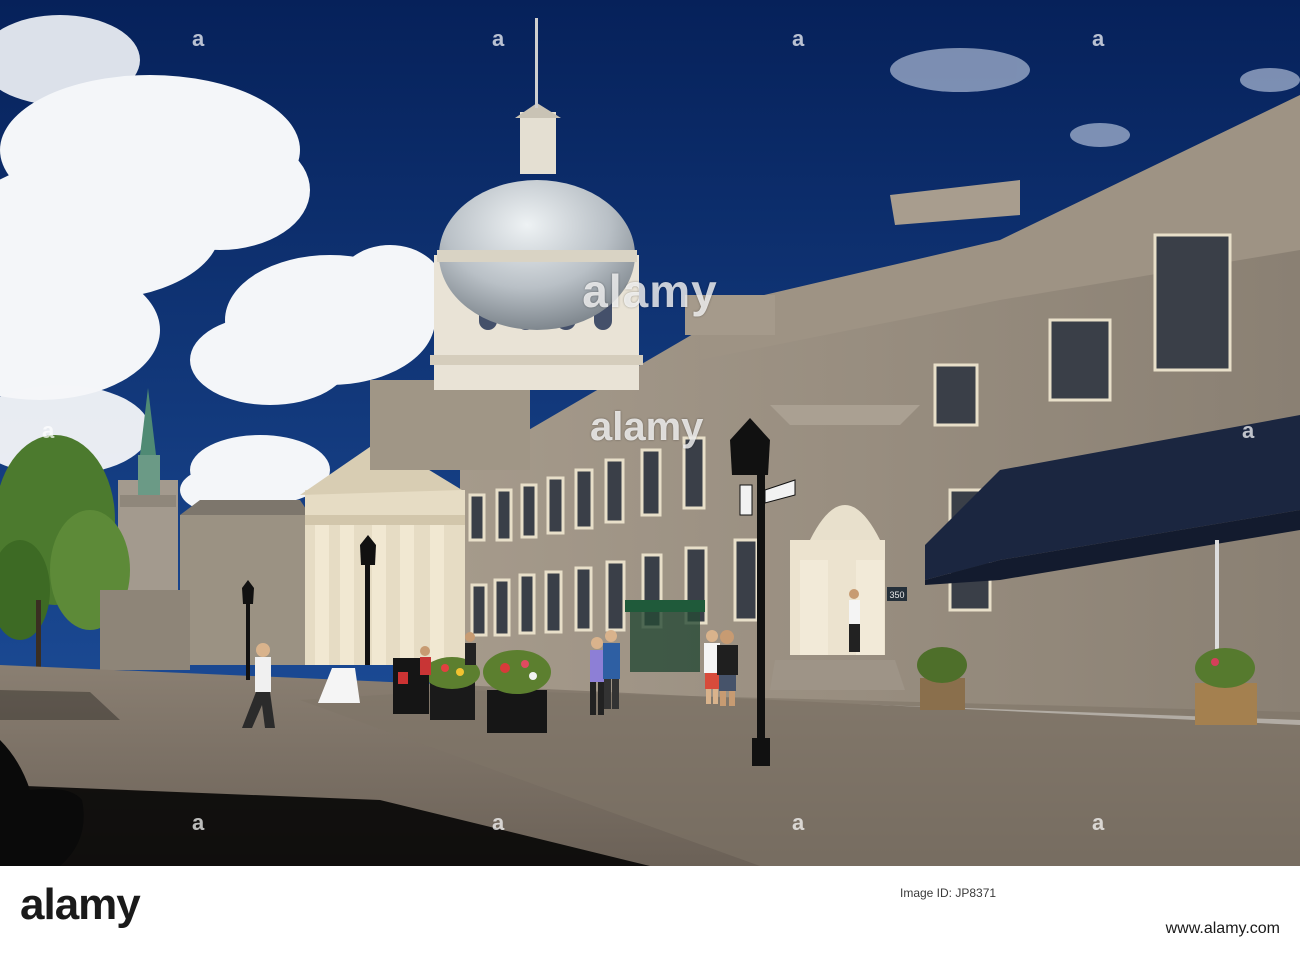 This screenshot has width=1300, height=957. I want to click on watermark-center: alamy, so click(650, 291).